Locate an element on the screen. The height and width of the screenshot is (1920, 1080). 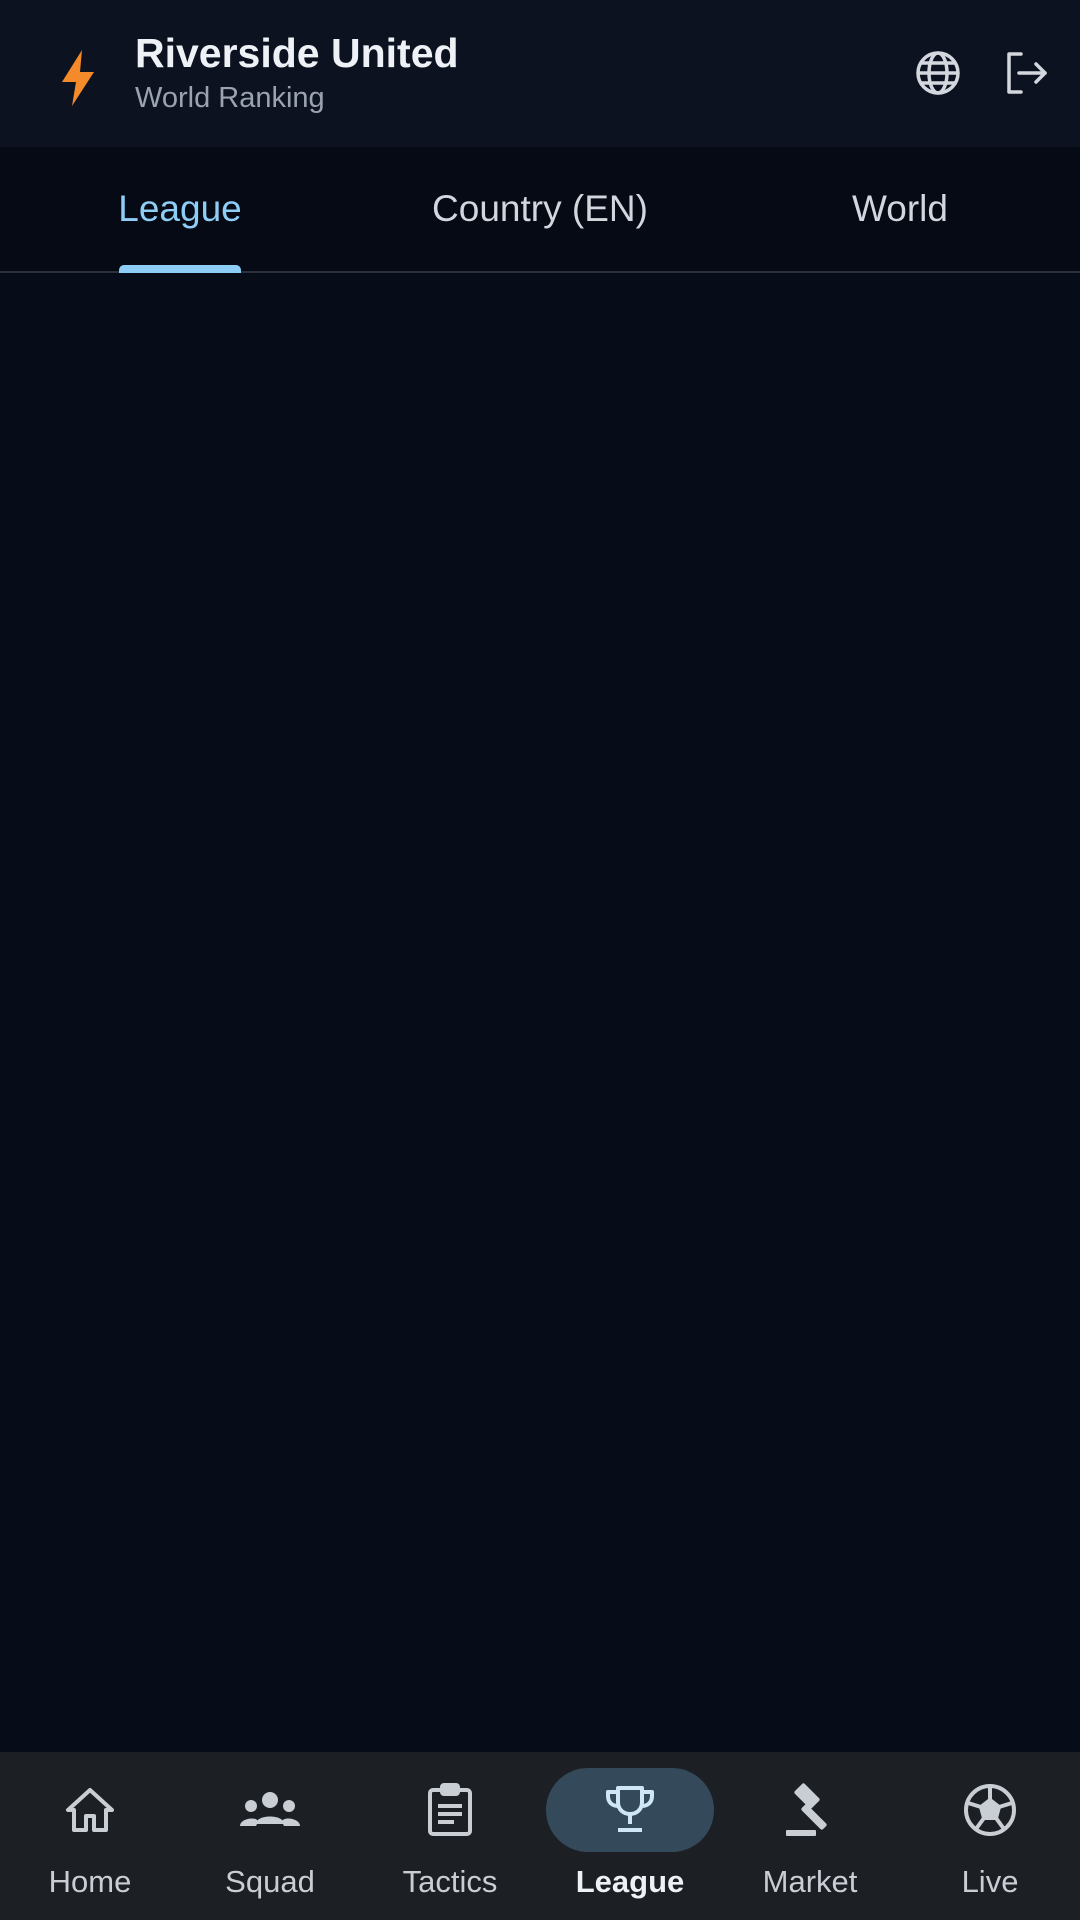
nav-squad-label: Squad is located at coordinates (270, 1881).